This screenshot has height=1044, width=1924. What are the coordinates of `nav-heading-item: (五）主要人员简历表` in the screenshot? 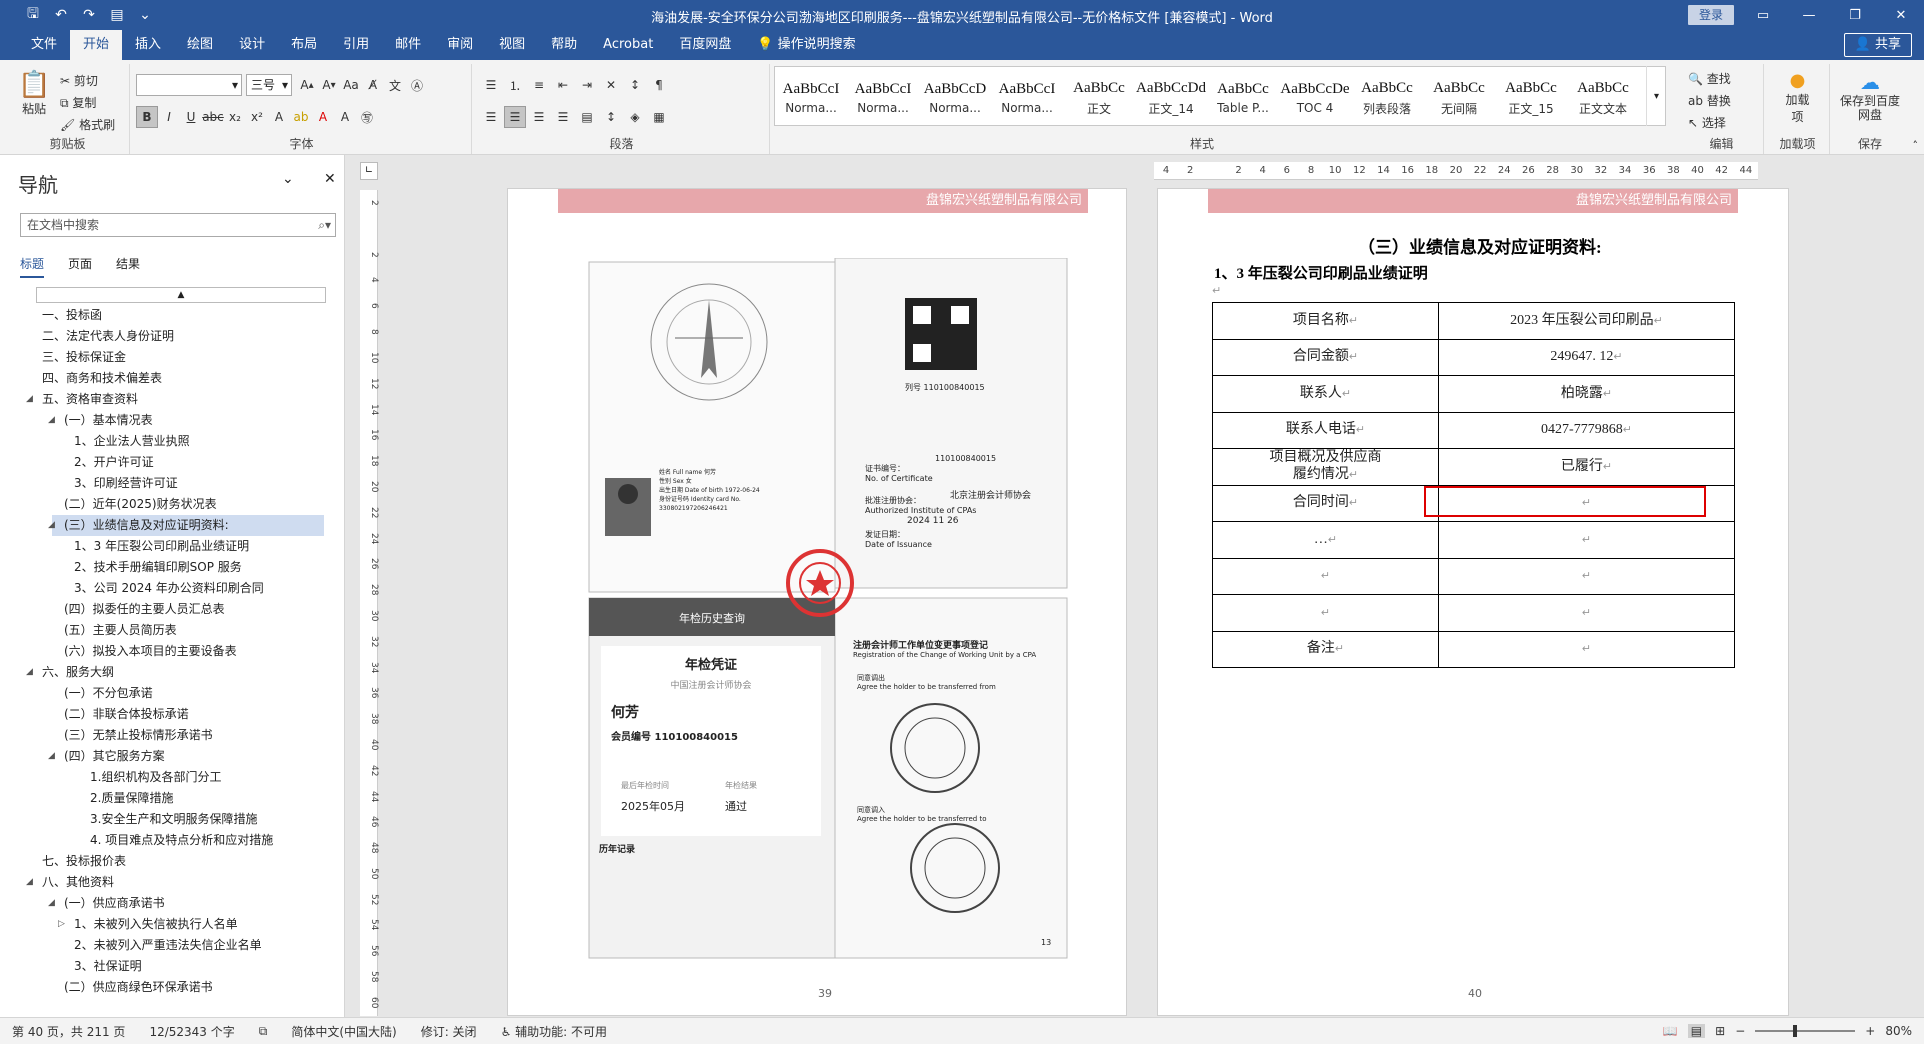 It's located at (170, 630).